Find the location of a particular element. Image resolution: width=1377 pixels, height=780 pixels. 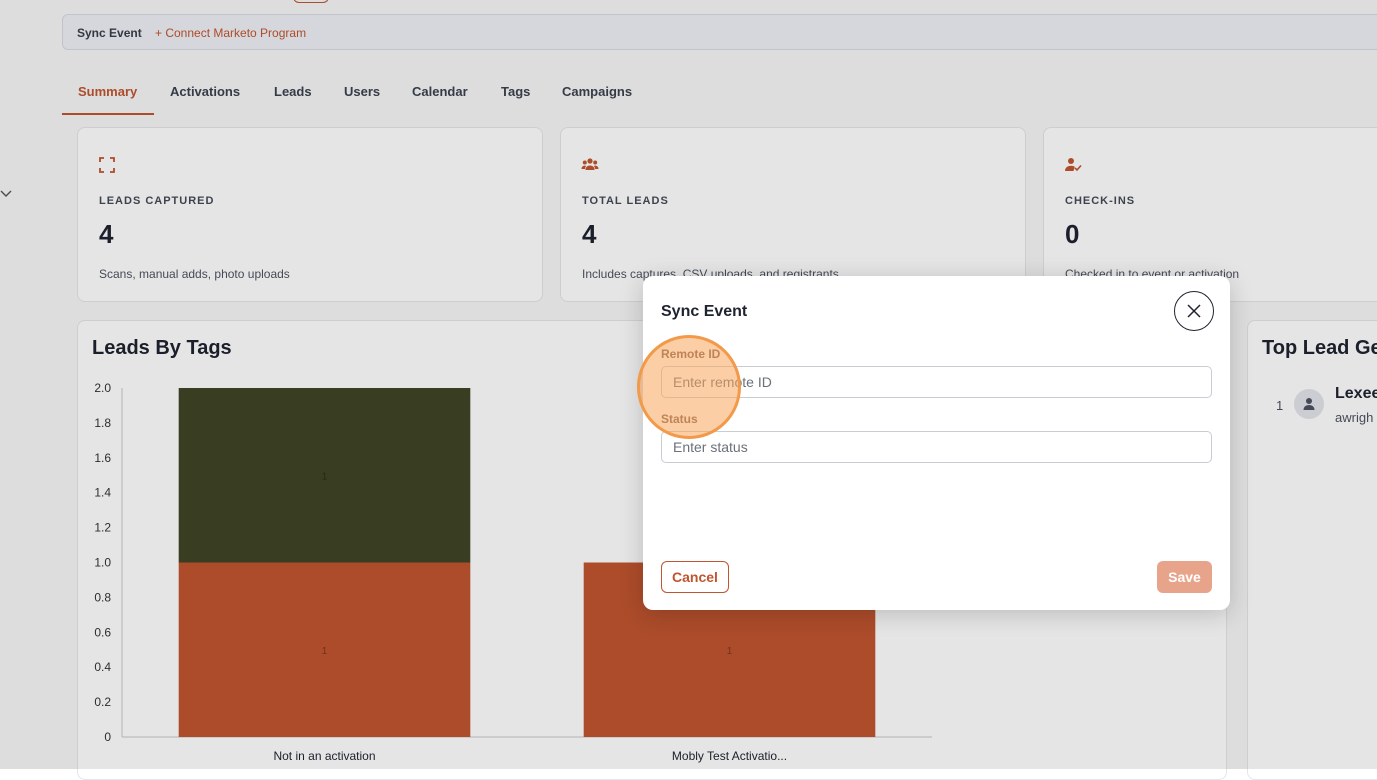

cancel-button: Cancel is located at coordinates (695, 577).